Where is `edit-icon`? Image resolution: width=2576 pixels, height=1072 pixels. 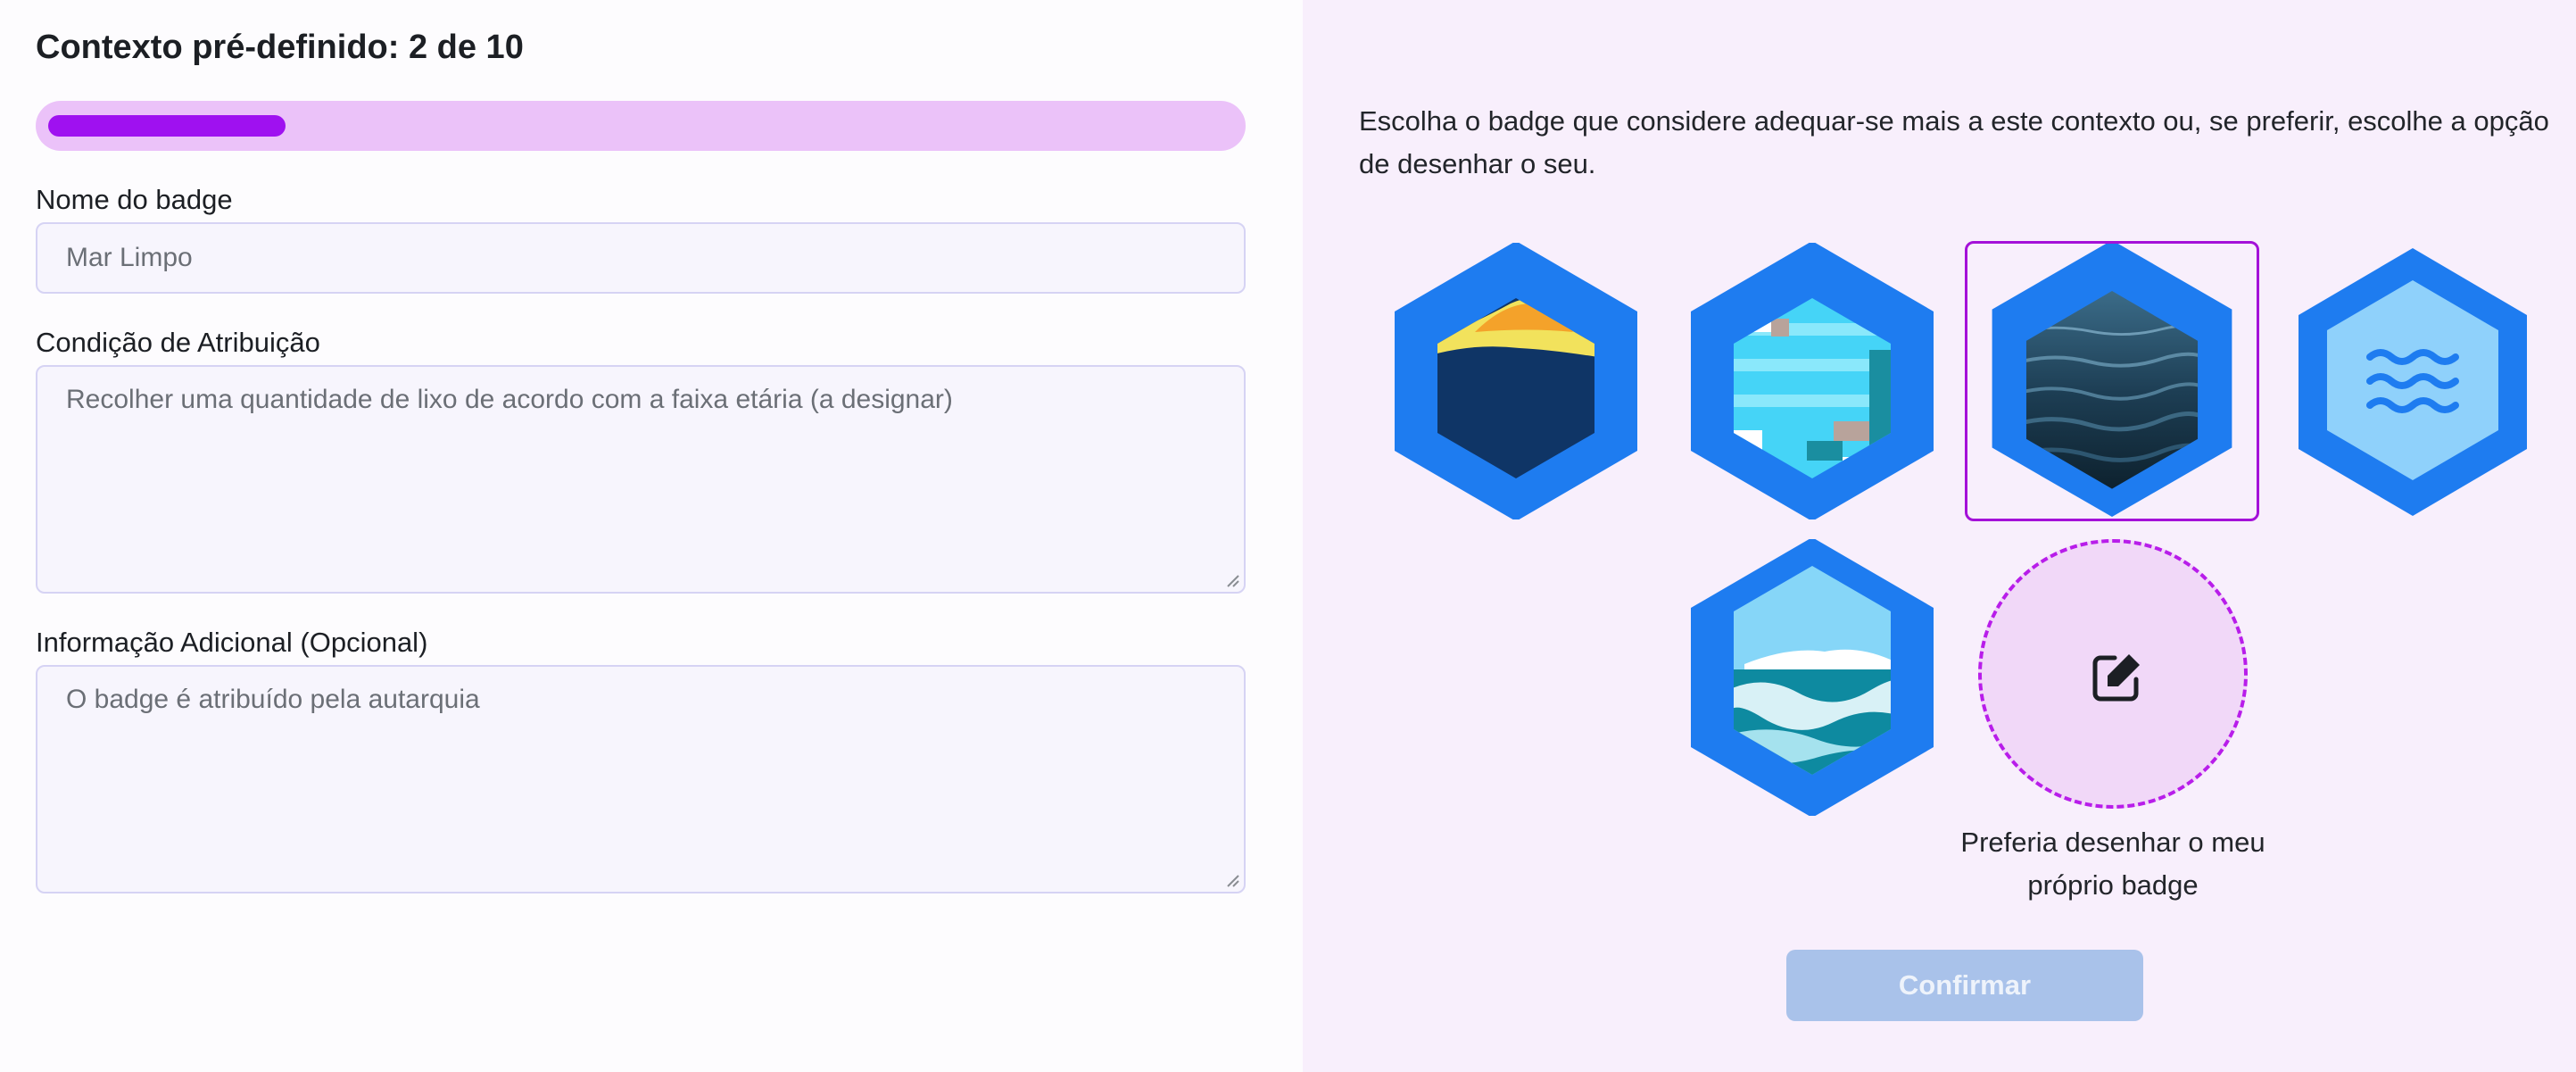 edit-icon is located at coordinates (2116, 678).